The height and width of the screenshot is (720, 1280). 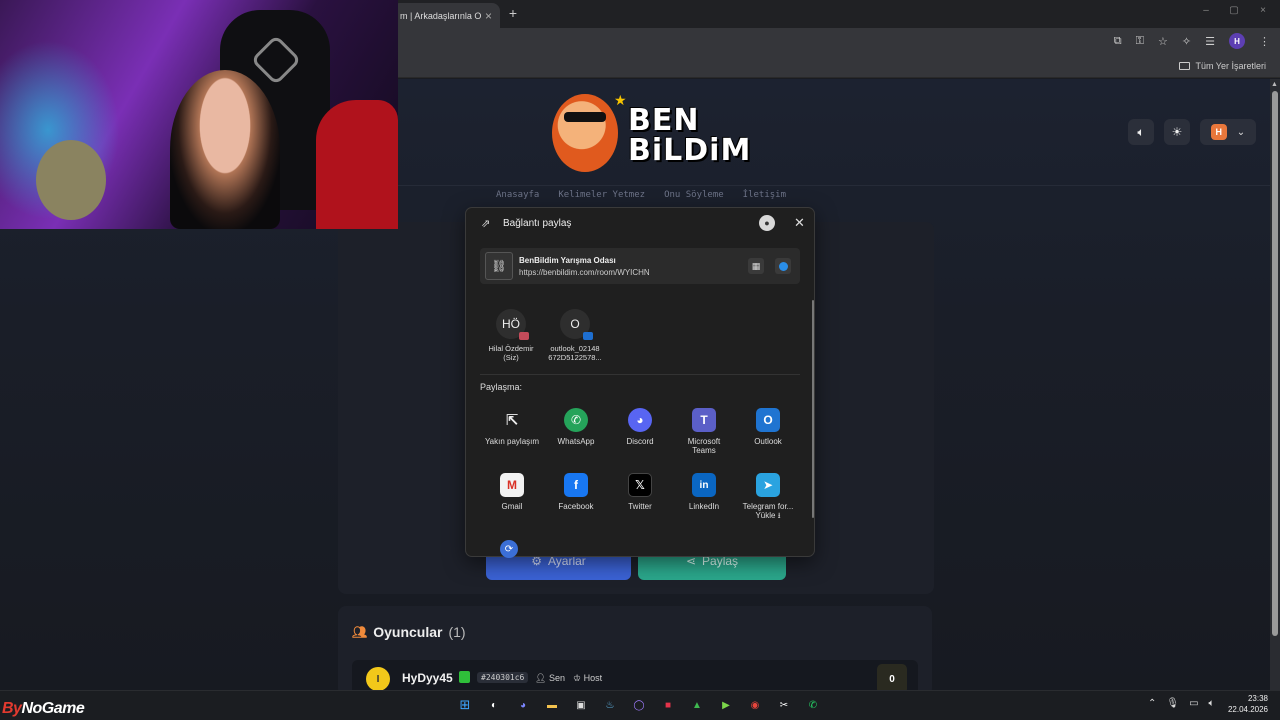 I want to click on app-facebook: f Facebook, so click(x=576, y=492).